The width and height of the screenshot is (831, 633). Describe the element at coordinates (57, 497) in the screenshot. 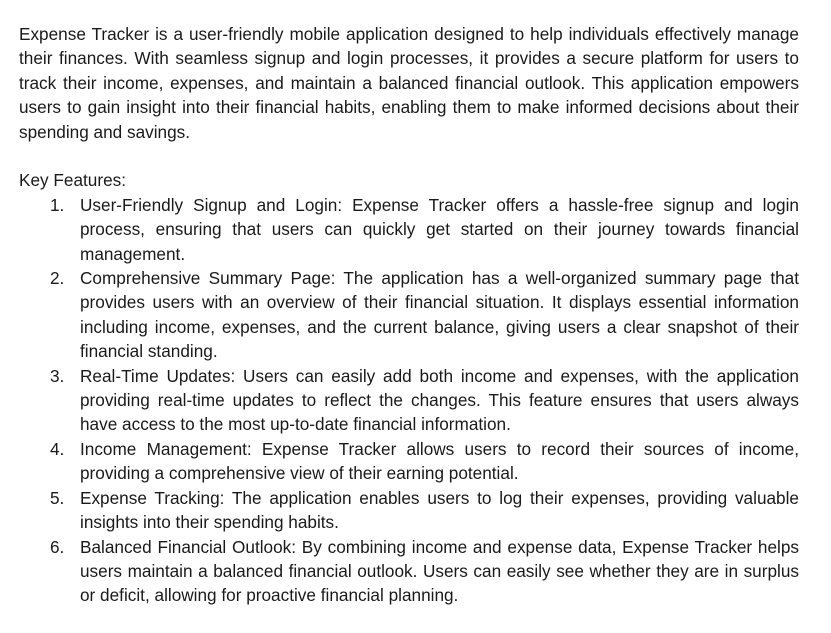

I see `list-item-number: 5.` at that location.